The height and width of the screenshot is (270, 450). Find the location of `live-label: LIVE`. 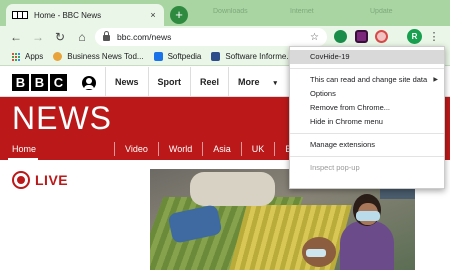

live-label: LIVE is located at coordinates (52, 180).